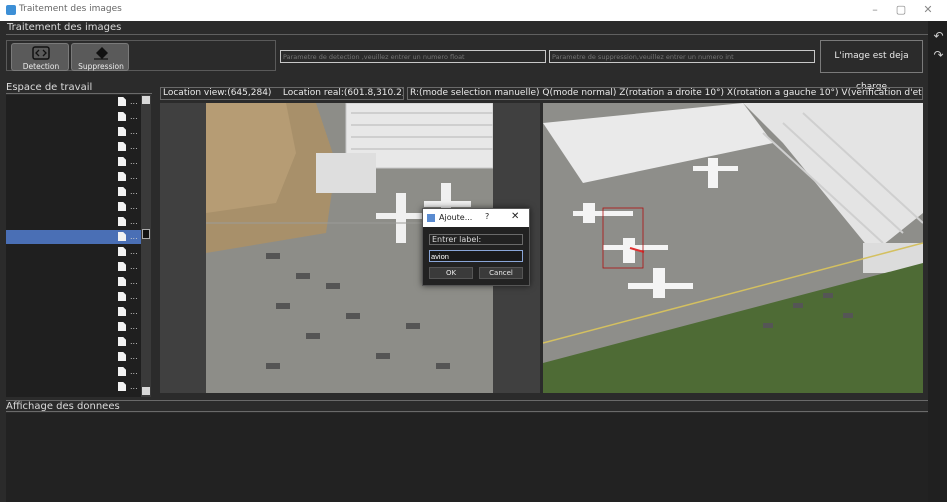 The height and width of the screenshot is (502, 947). Describe the element at coordinates (41, 66) in the screenshot. I see `detection-label: Detection` at that location.